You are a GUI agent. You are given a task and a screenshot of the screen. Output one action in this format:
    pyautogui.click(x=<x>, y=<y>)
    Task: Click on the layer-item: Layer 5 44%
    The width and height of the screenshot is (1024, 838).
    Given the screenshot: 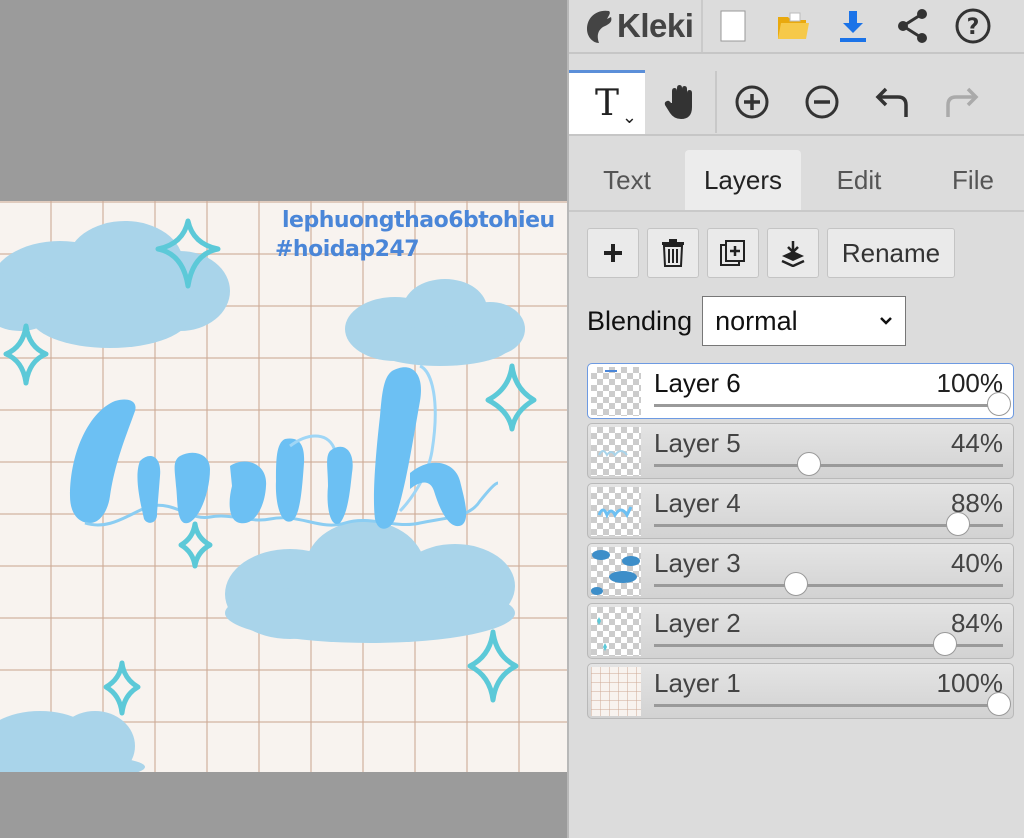 What is the action you would take?
    pyautogui.click(x=800, y=451)
    